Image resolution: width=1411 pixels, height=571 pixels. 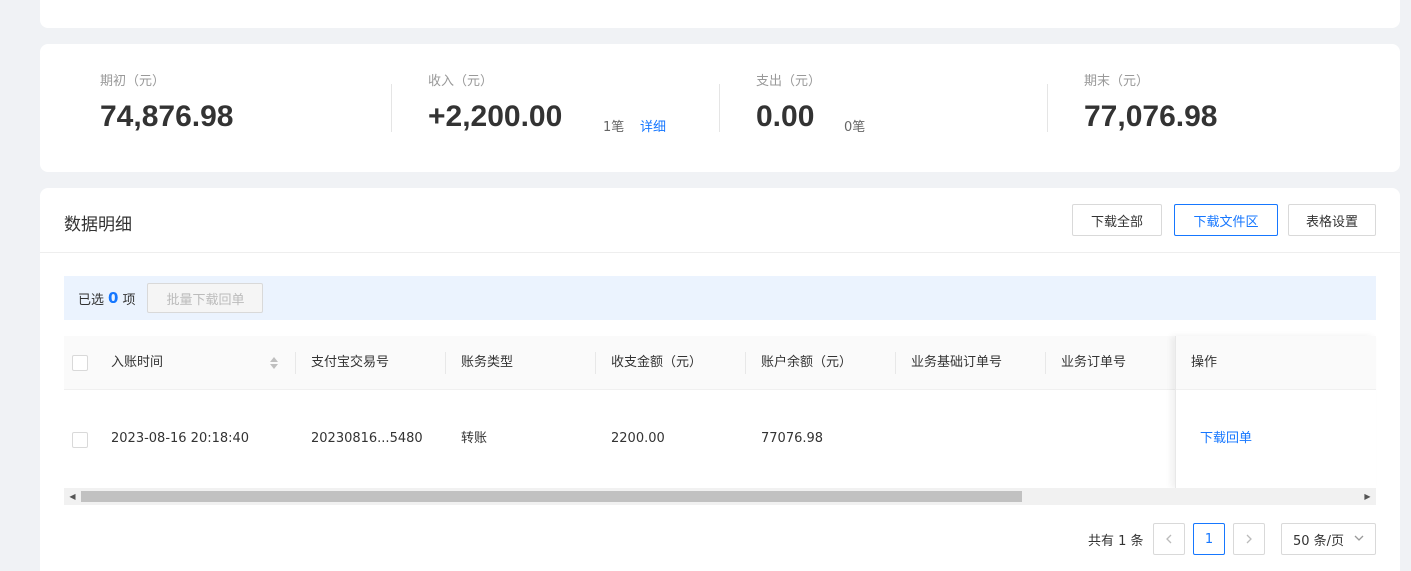 I want to click on cell-amount: 2200.00, so click(x=638, y=438).